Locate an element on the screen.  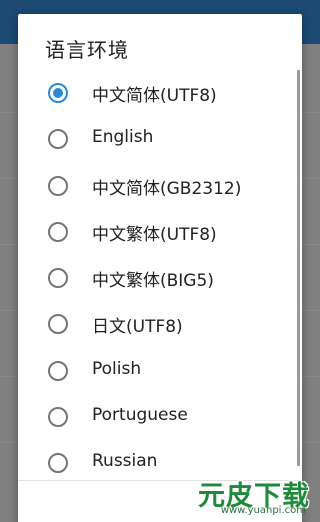
language-option: 中文简体(GB2312) is located at coordinates (160, 186).